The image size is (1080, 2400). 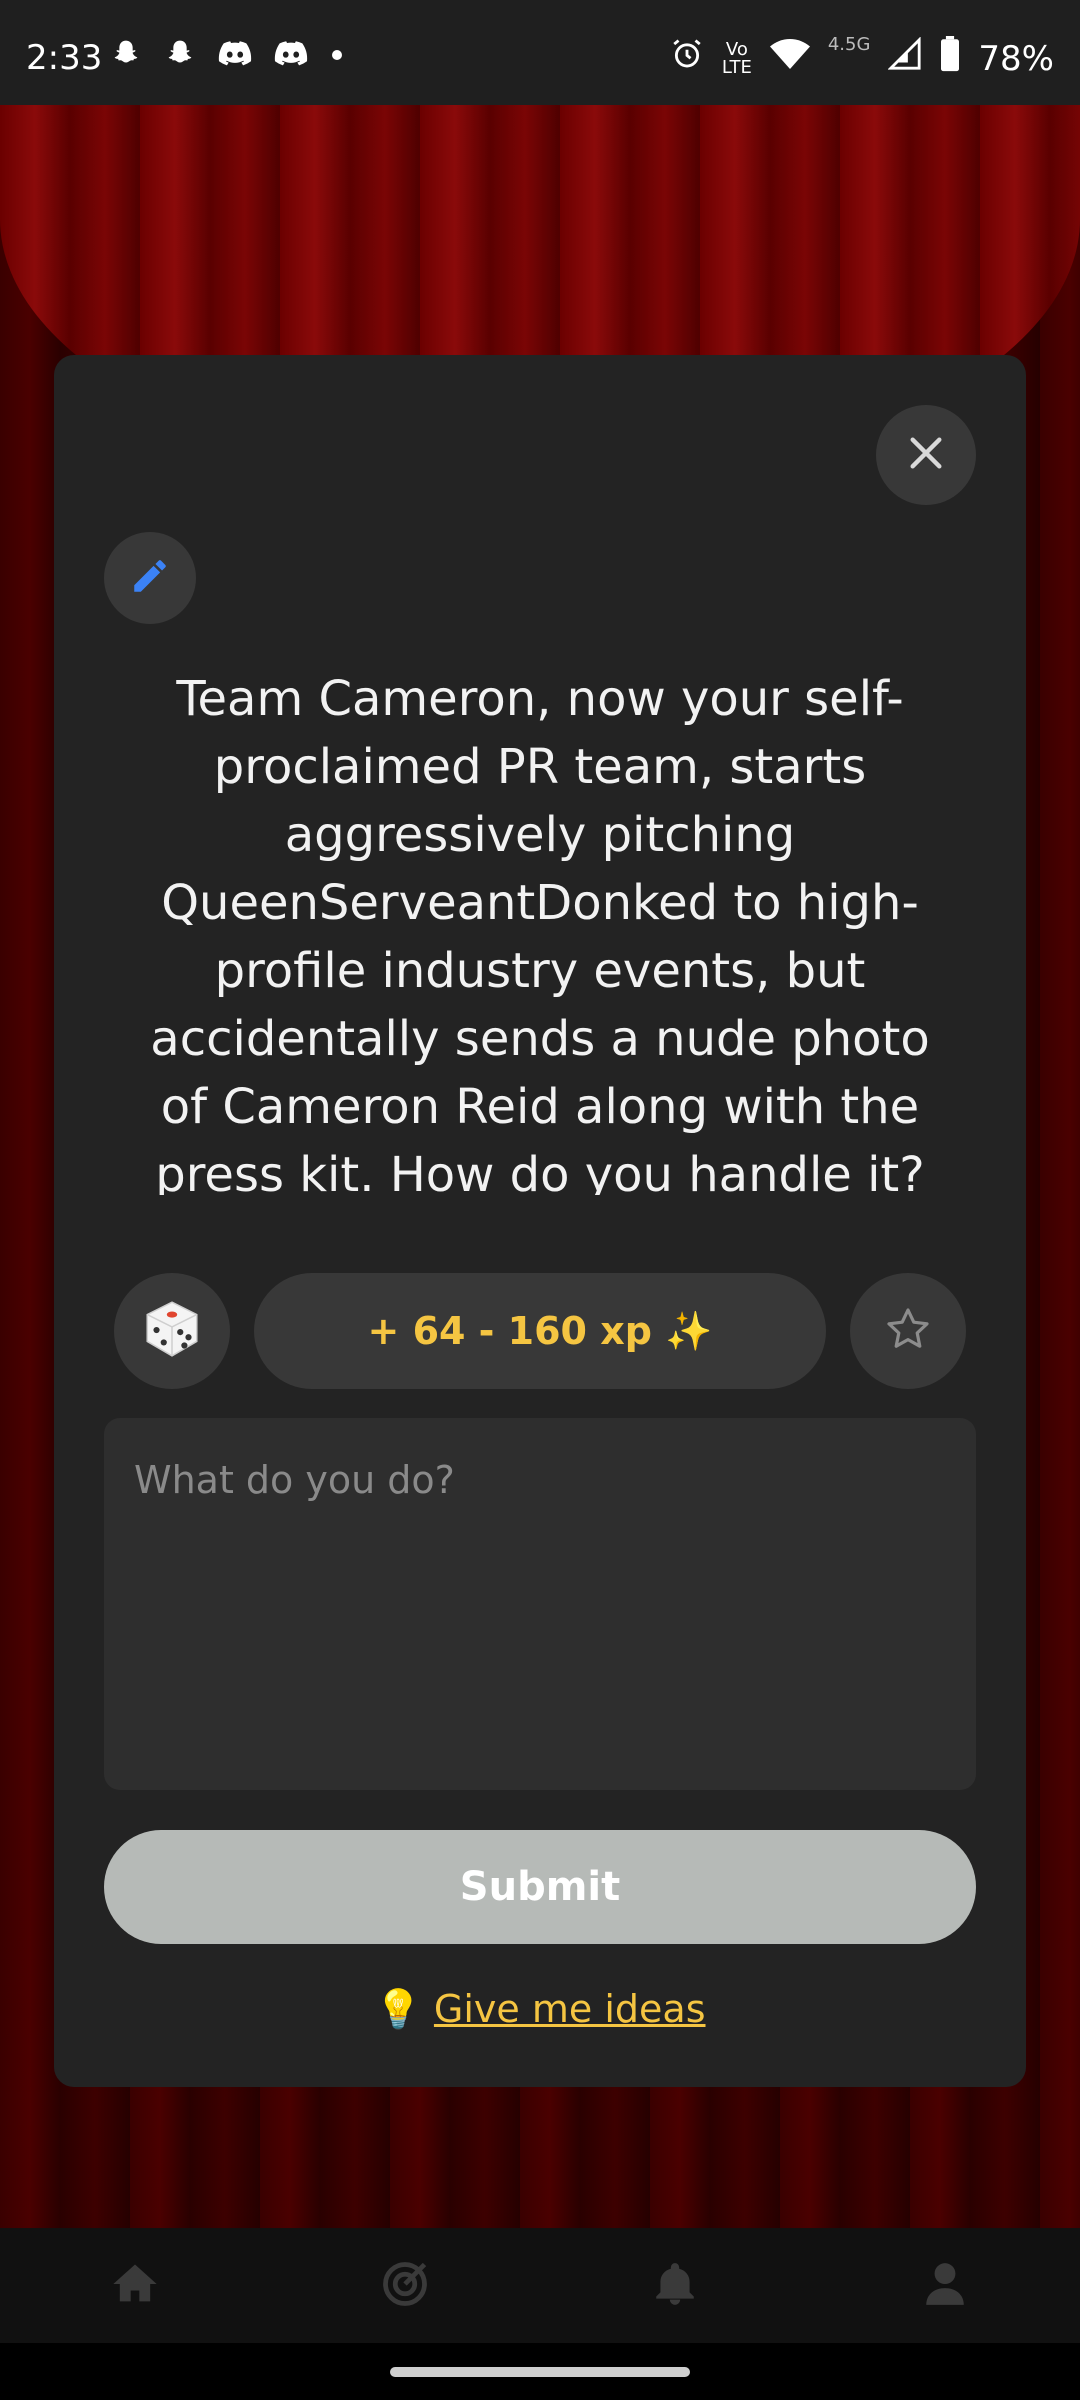 I want to click on profile-icon, so click(x=945, y=2286).